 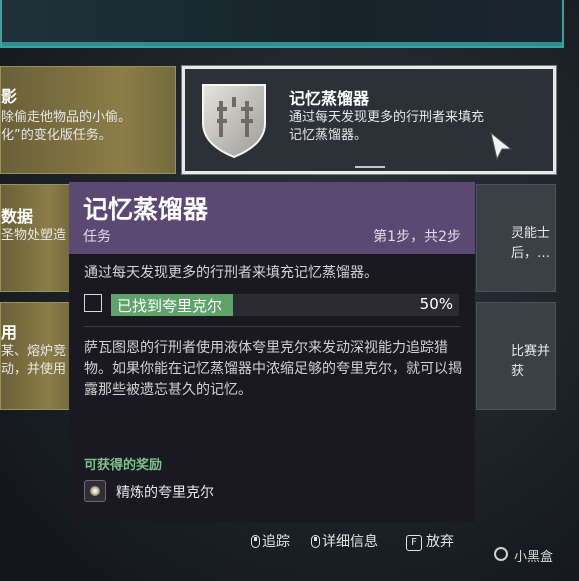 I want to click on top-banner-bar, so click(x=282, y=44).